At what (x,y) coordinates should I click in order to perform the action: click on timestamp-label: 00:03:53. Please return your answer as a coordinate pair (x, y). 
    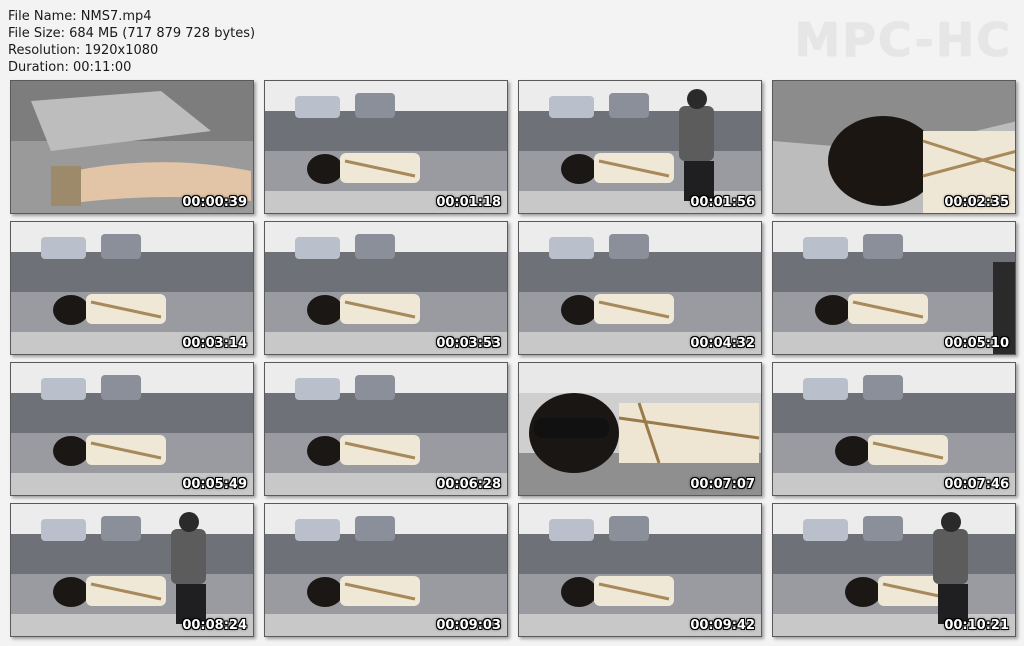
    Looking at the image, I should click on (468, 343).